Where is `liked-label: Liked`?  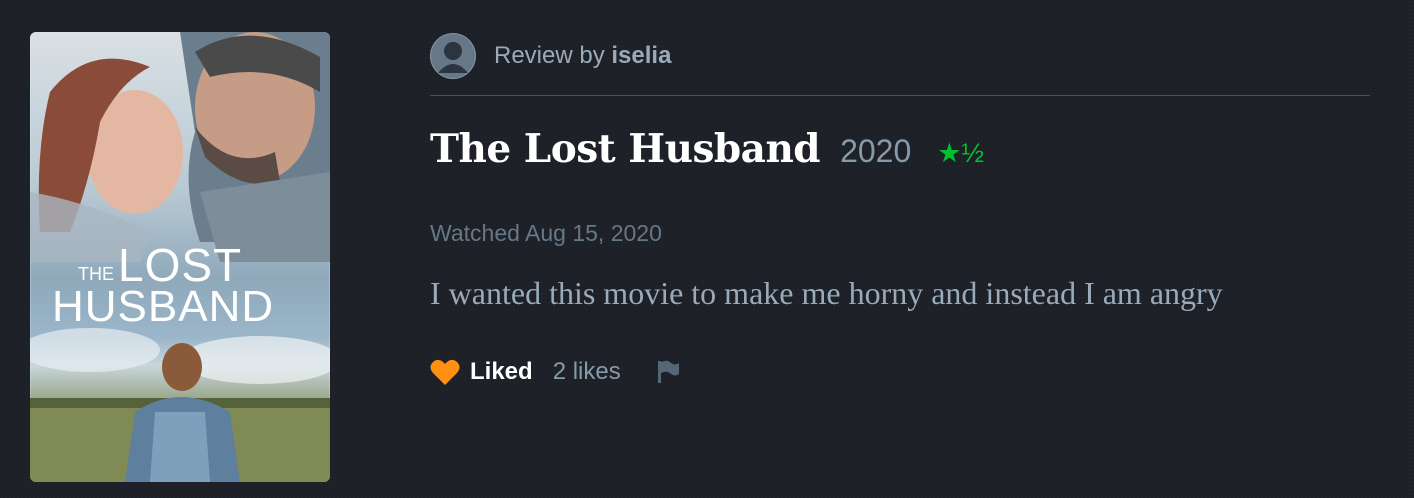 liked-label: Liked is located at coordinates (501, 371).